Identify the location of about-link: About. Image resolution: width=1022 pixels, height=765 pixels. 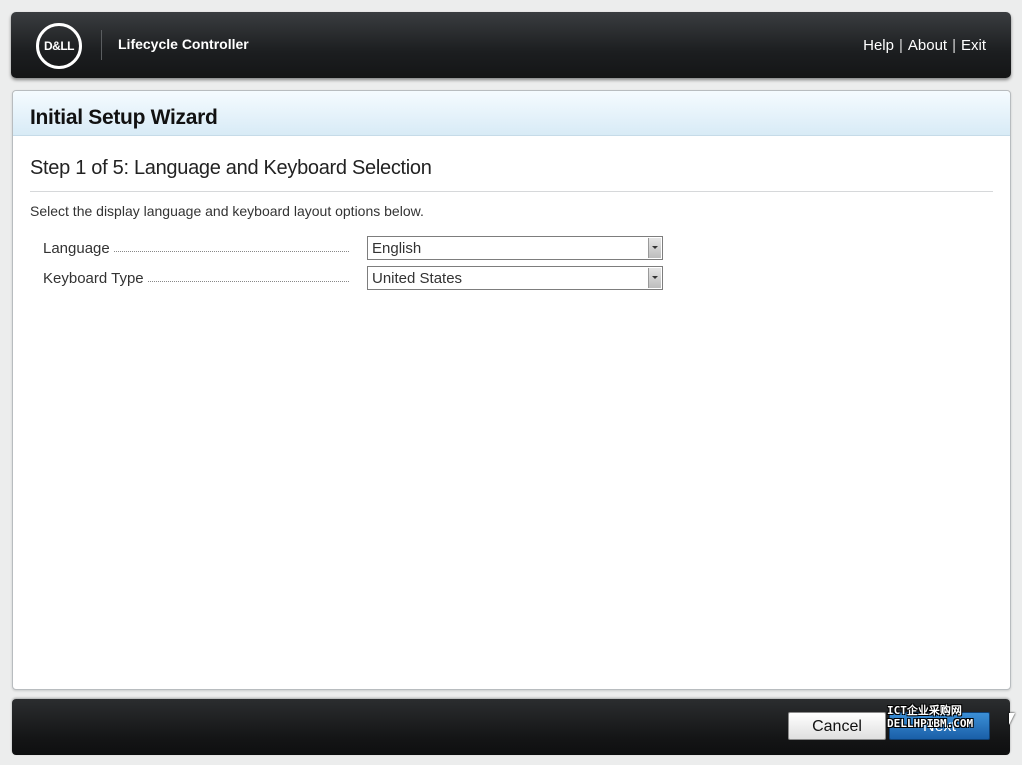
(927, 45).